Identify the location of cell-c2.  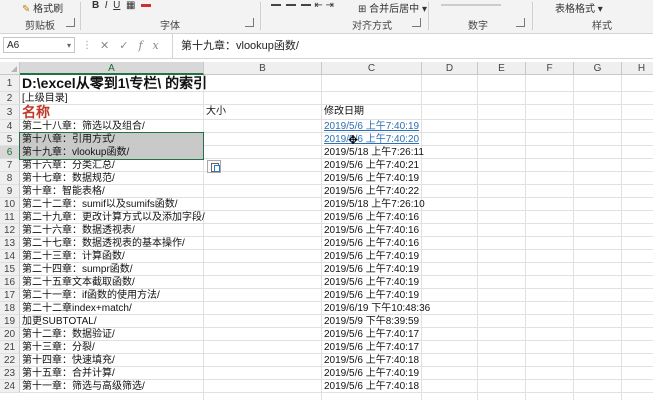
(323, 98).